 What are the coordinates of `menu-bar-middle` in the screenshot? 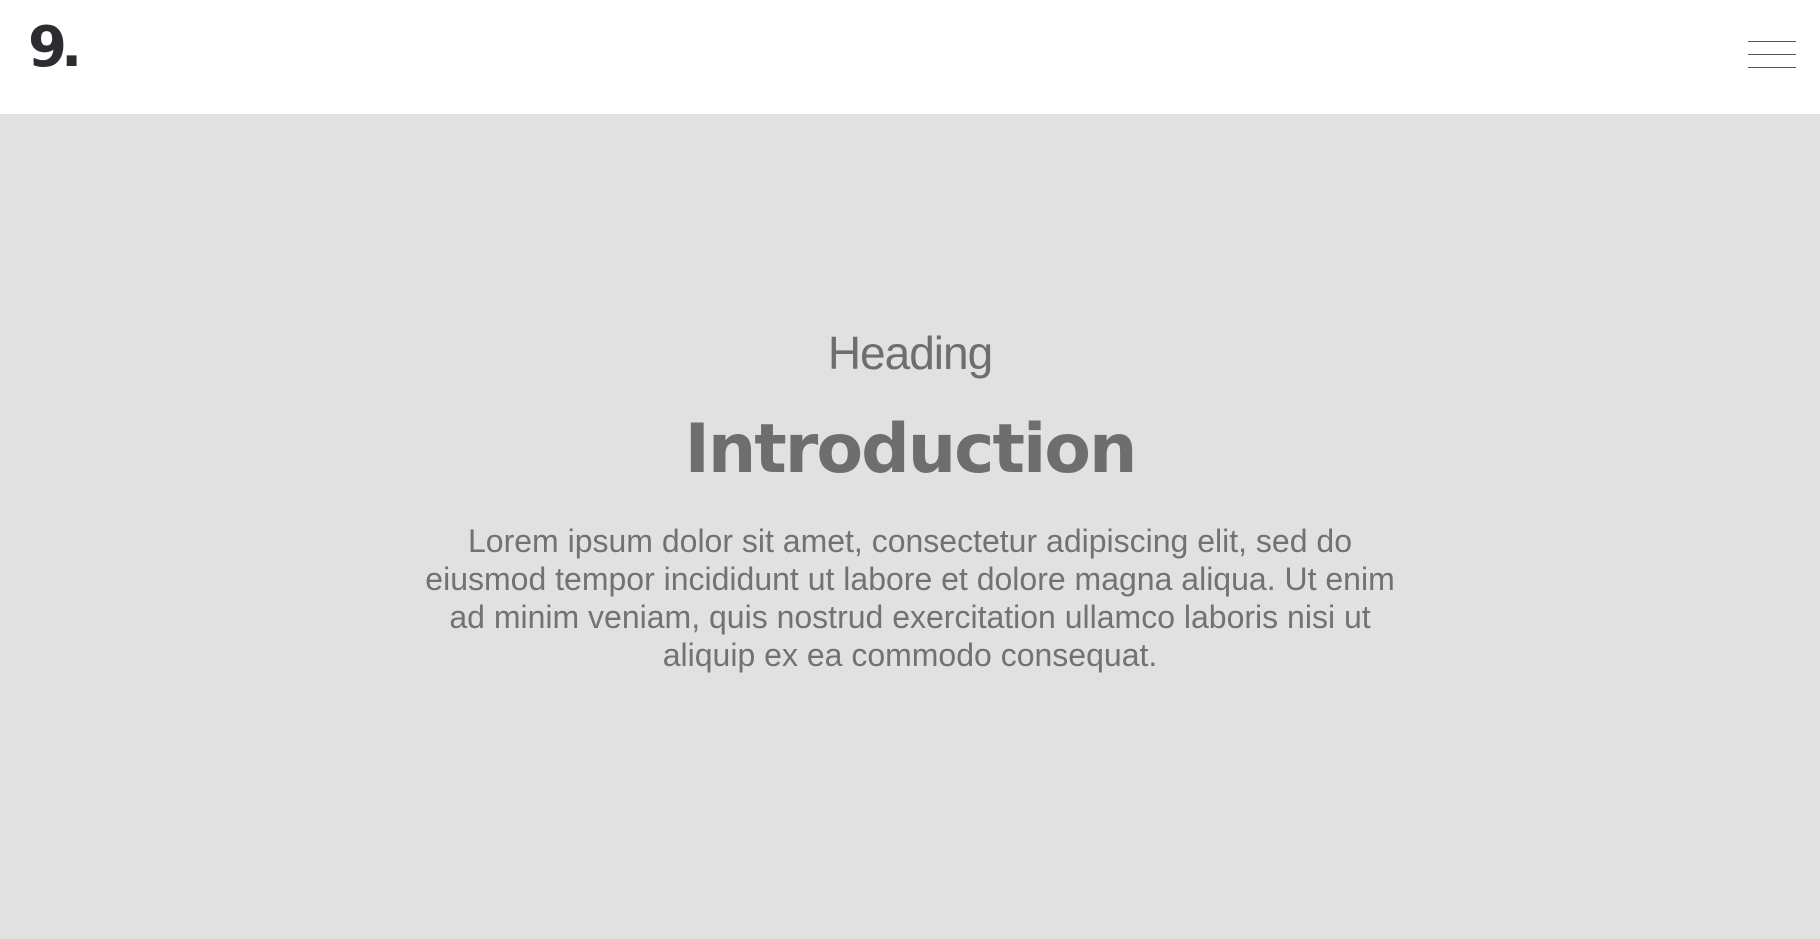 It's located at (1772, 54).